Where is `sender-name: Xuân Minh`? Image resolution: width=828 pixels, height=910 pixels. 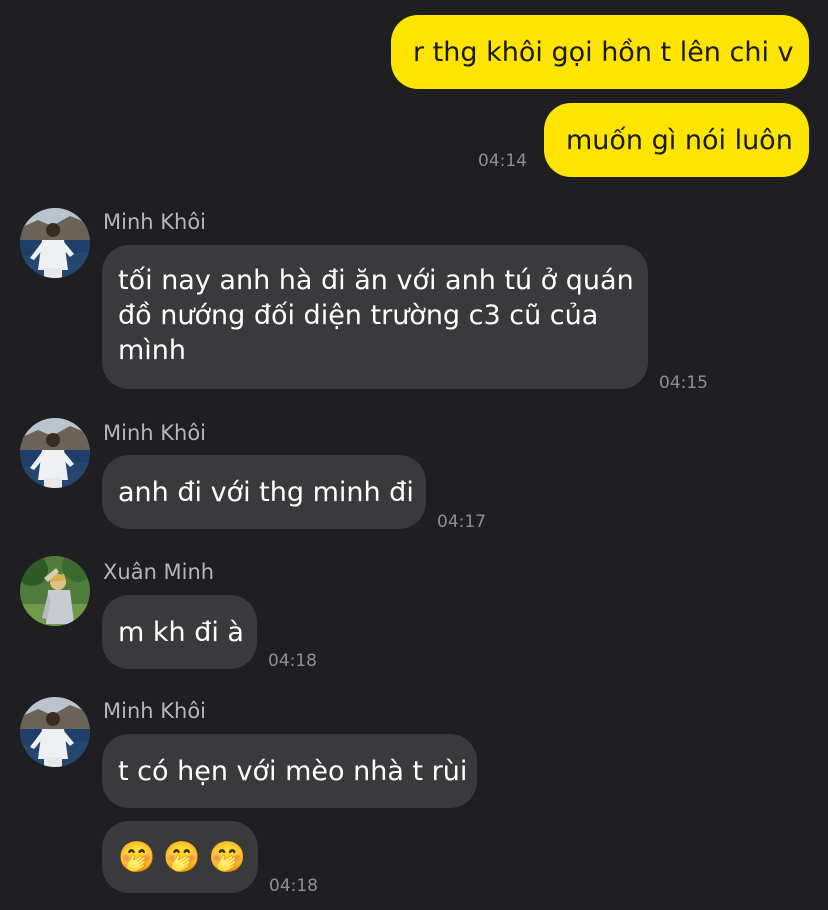
sender-name: Xuân Minh is located at coordinates (159, 572).